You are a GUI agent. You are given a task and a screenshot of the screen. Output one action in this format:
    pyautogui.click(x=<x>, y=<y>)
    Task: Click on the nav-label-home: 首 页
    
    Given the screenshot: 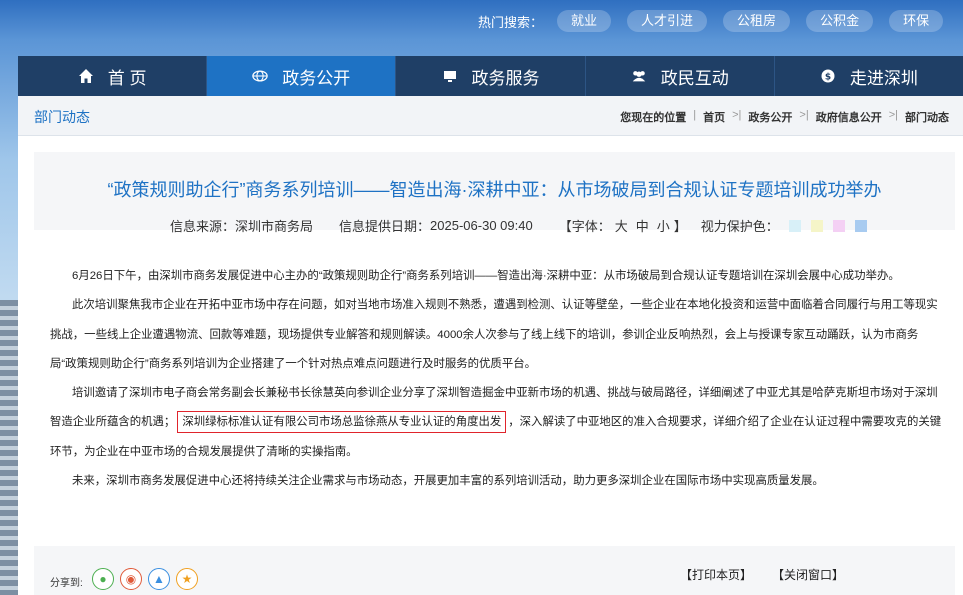 What is the action you would take?
    pyautogui.click(x=127, y=78)
    